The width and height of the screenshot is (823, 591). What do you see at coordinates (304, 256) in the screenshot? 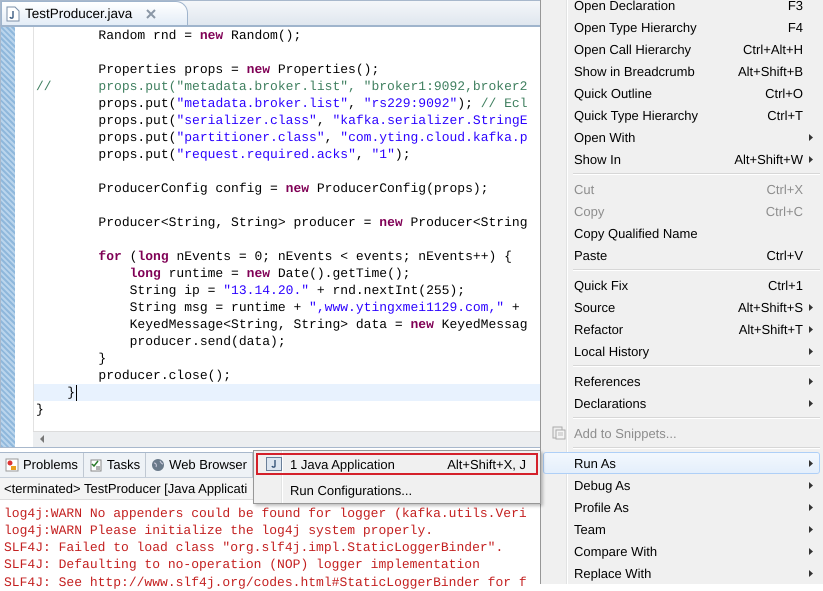
I see `code-line: for (long nEvents = 0; nEvents < events; nEvents++) {` at bounding box center [304, 256].